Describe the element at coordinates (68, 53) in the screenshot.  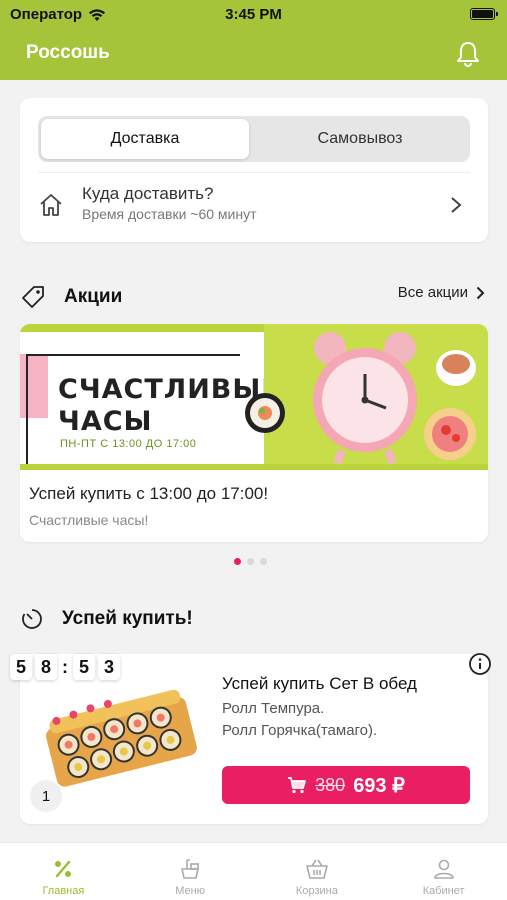
I see `city-selector: Россошь` at that location.